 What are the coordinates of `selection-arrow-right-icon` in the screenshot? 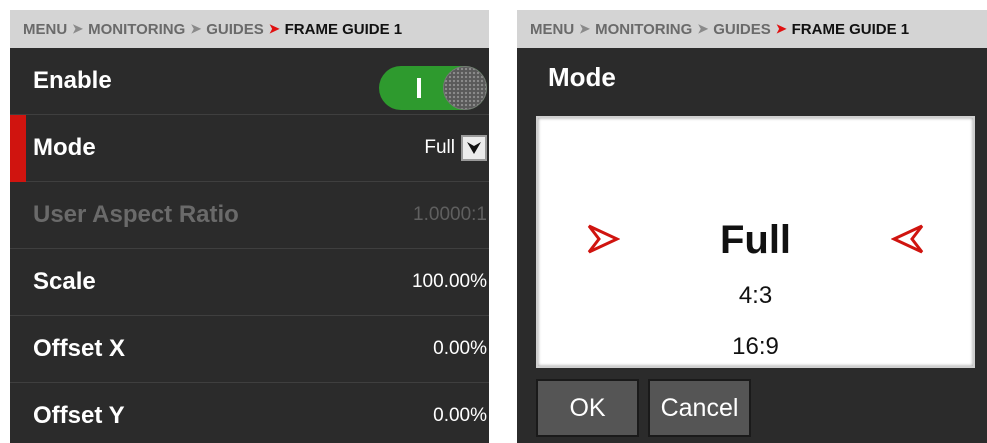 It's located at (907, 239).